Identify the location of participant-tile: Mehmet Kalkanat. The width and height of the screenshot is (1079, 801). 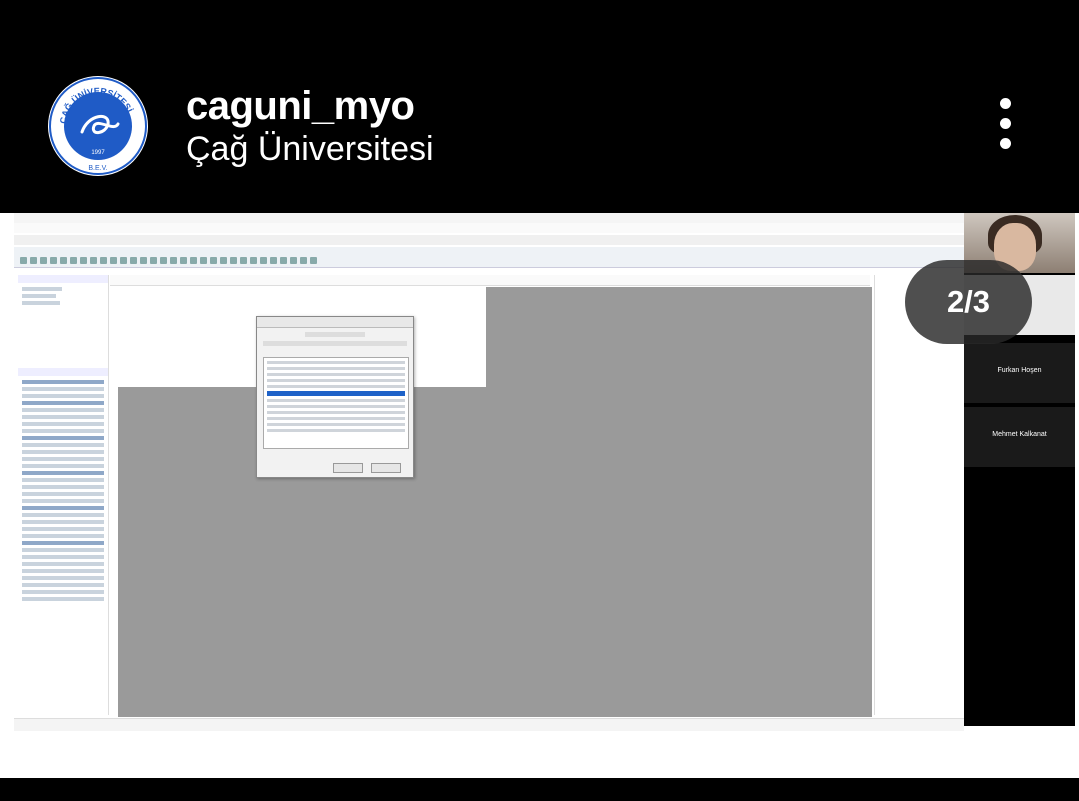
(1019, 437).